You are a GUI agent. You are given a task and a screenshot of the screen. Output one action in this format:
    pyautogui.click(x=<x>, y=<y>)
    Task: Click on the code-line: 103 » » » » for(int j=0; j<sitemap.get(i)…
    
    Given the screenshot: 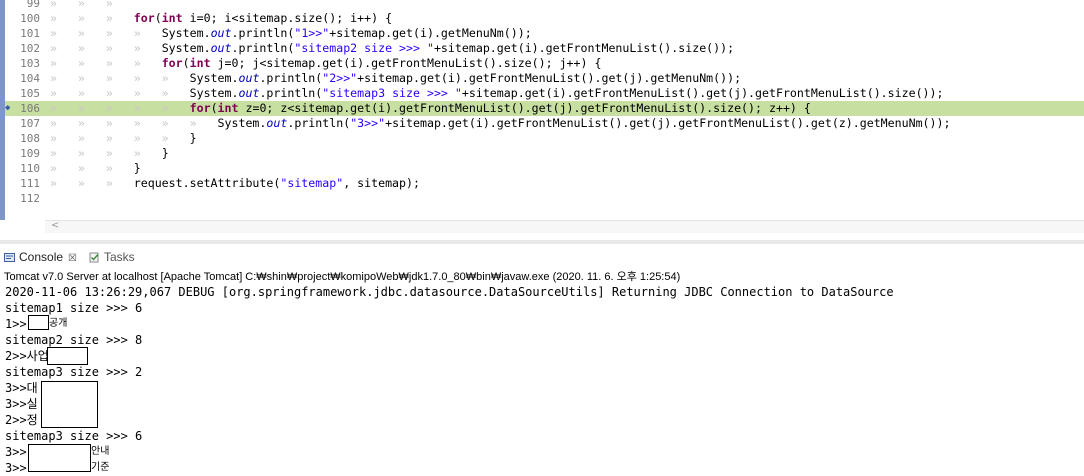 What is the action you would take?
    pyautogui.click(x=544, y=63)
    